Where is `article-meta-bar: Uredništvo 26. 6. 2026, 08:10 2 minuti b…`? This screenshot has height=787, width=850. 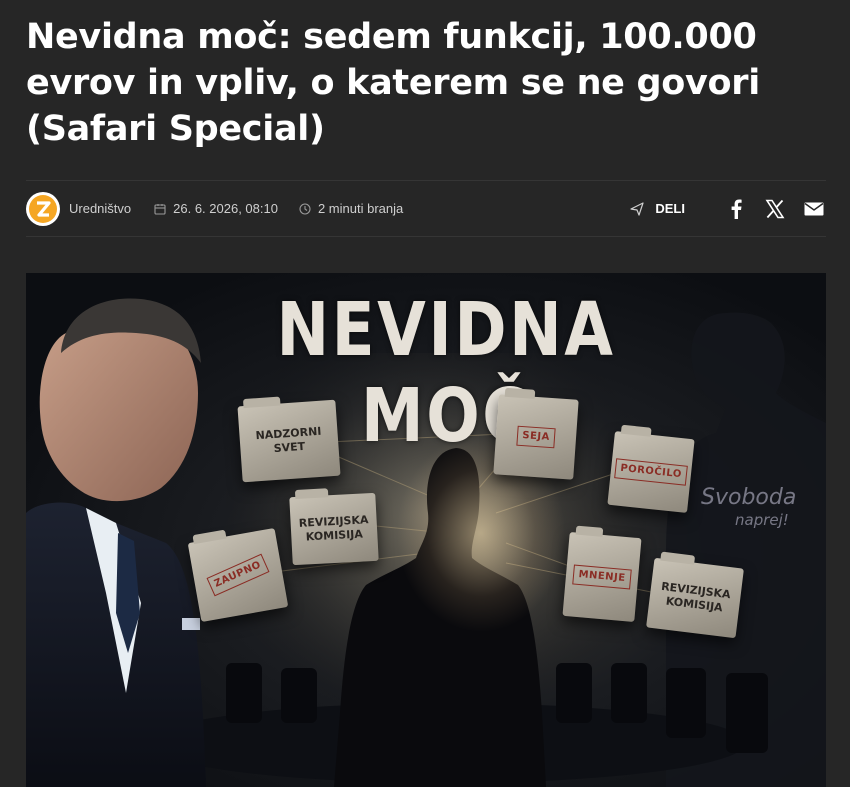
article-meta-bar: Uredništvo 26. 6. 2026, 08:10 2 minuti b… is located at coordinates (426, 208).